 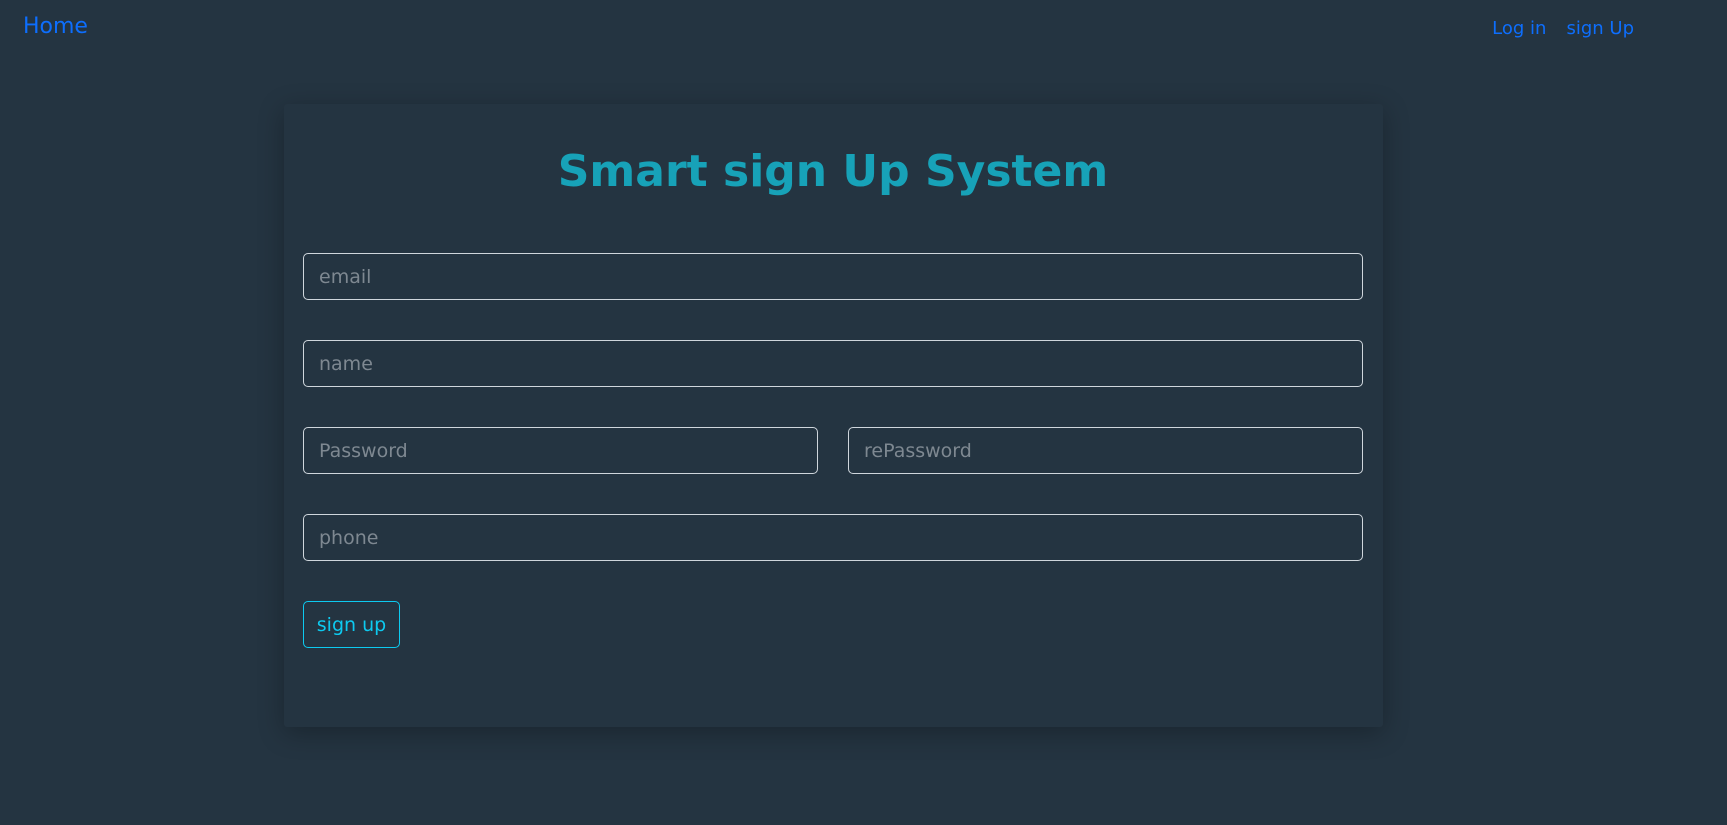 I want to click on sign-up-button: sign up, so click(x=351, y=624).